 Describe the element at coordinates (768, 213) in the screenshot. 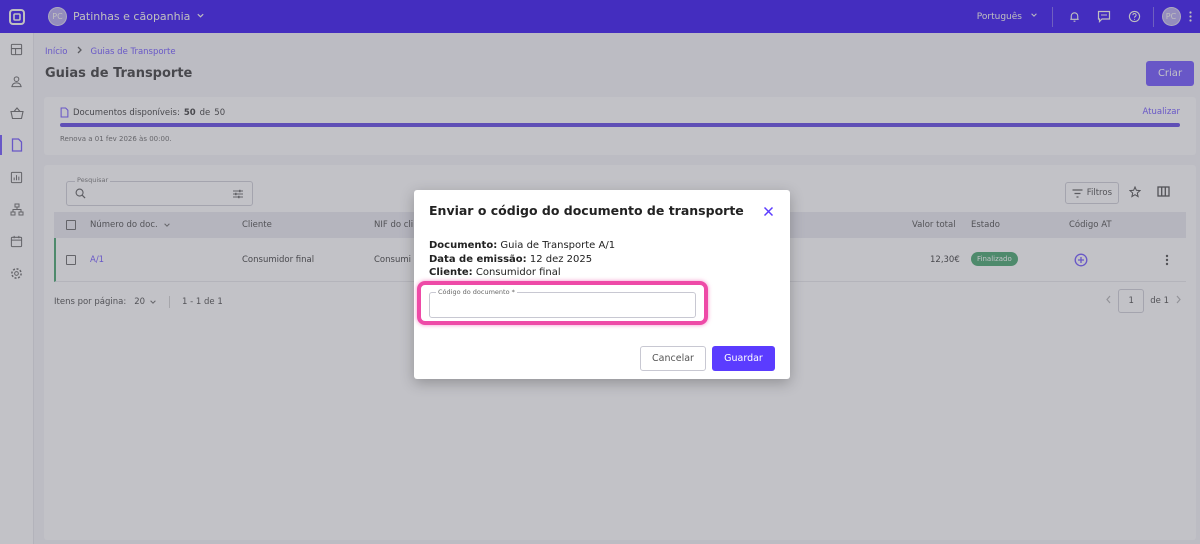

I see `close-icon` at that location.